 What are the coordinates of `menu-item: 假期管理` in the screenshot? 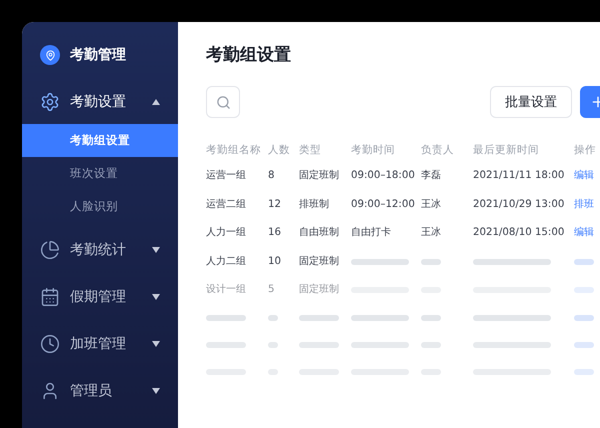 It's located at (100, 297).